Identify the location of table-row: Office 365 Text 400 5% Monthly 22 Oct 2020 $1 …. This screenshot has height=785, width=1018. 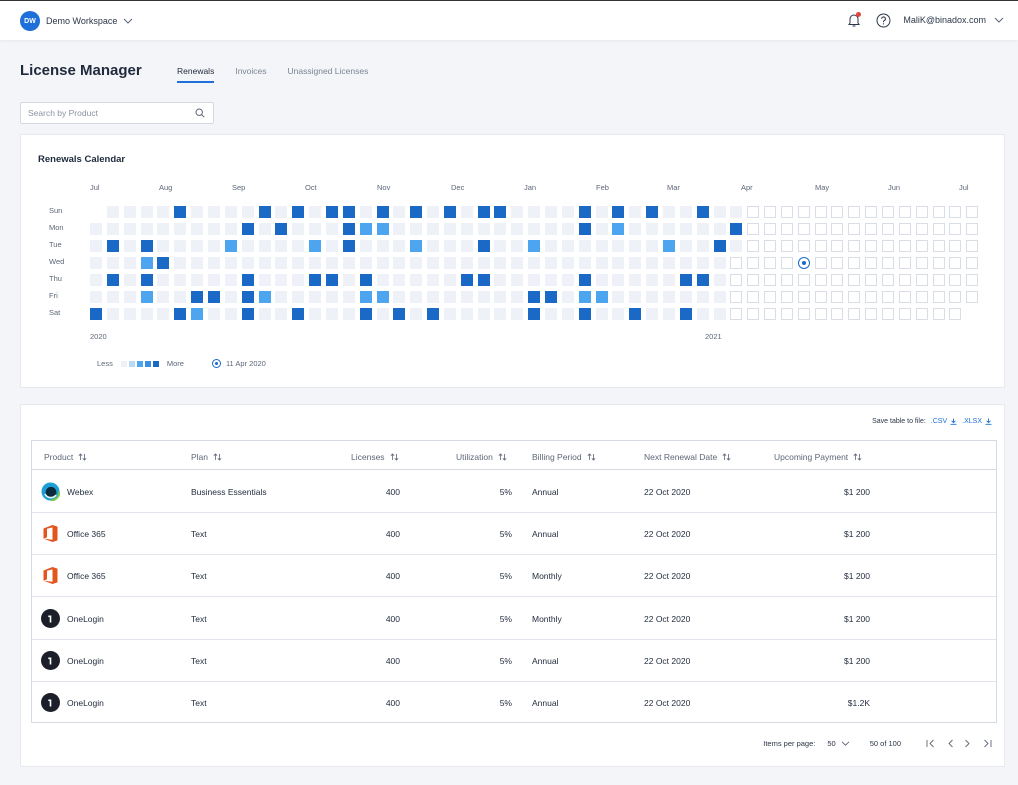
(514, 576).